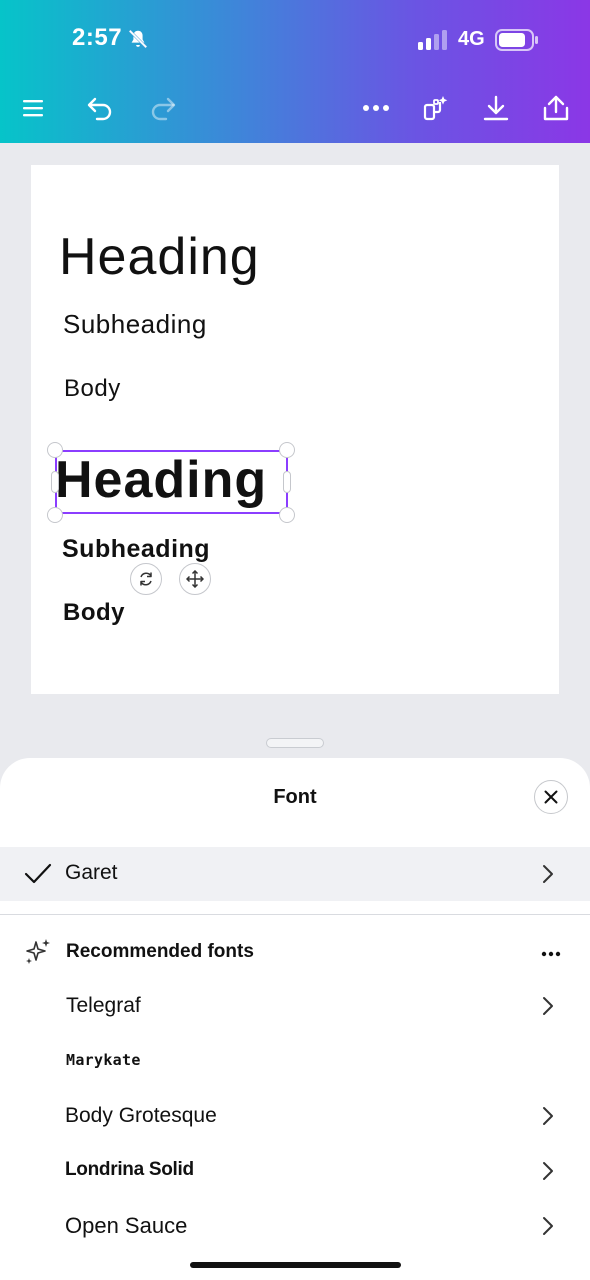 The height and width of the screenshot is (1280, 590). I want to click on network-type: 4G, so click(471, 39).